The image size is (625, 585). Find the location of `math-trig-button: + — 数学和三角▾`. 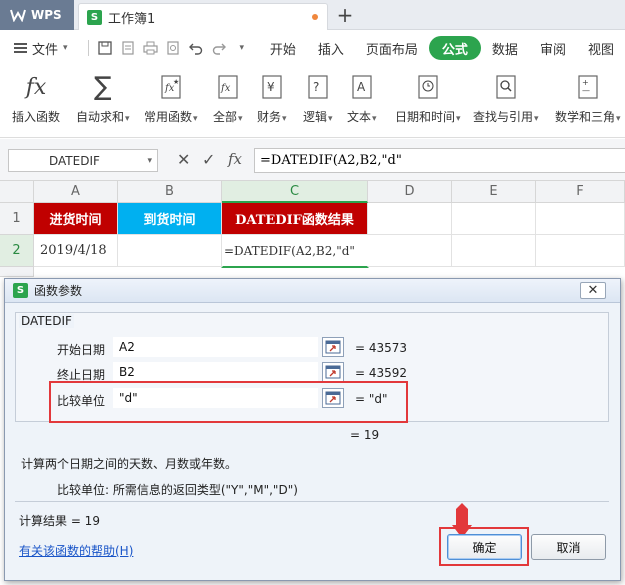

math-trig-button: + — 数学和三角▾ is located at coordinates (588, 98).